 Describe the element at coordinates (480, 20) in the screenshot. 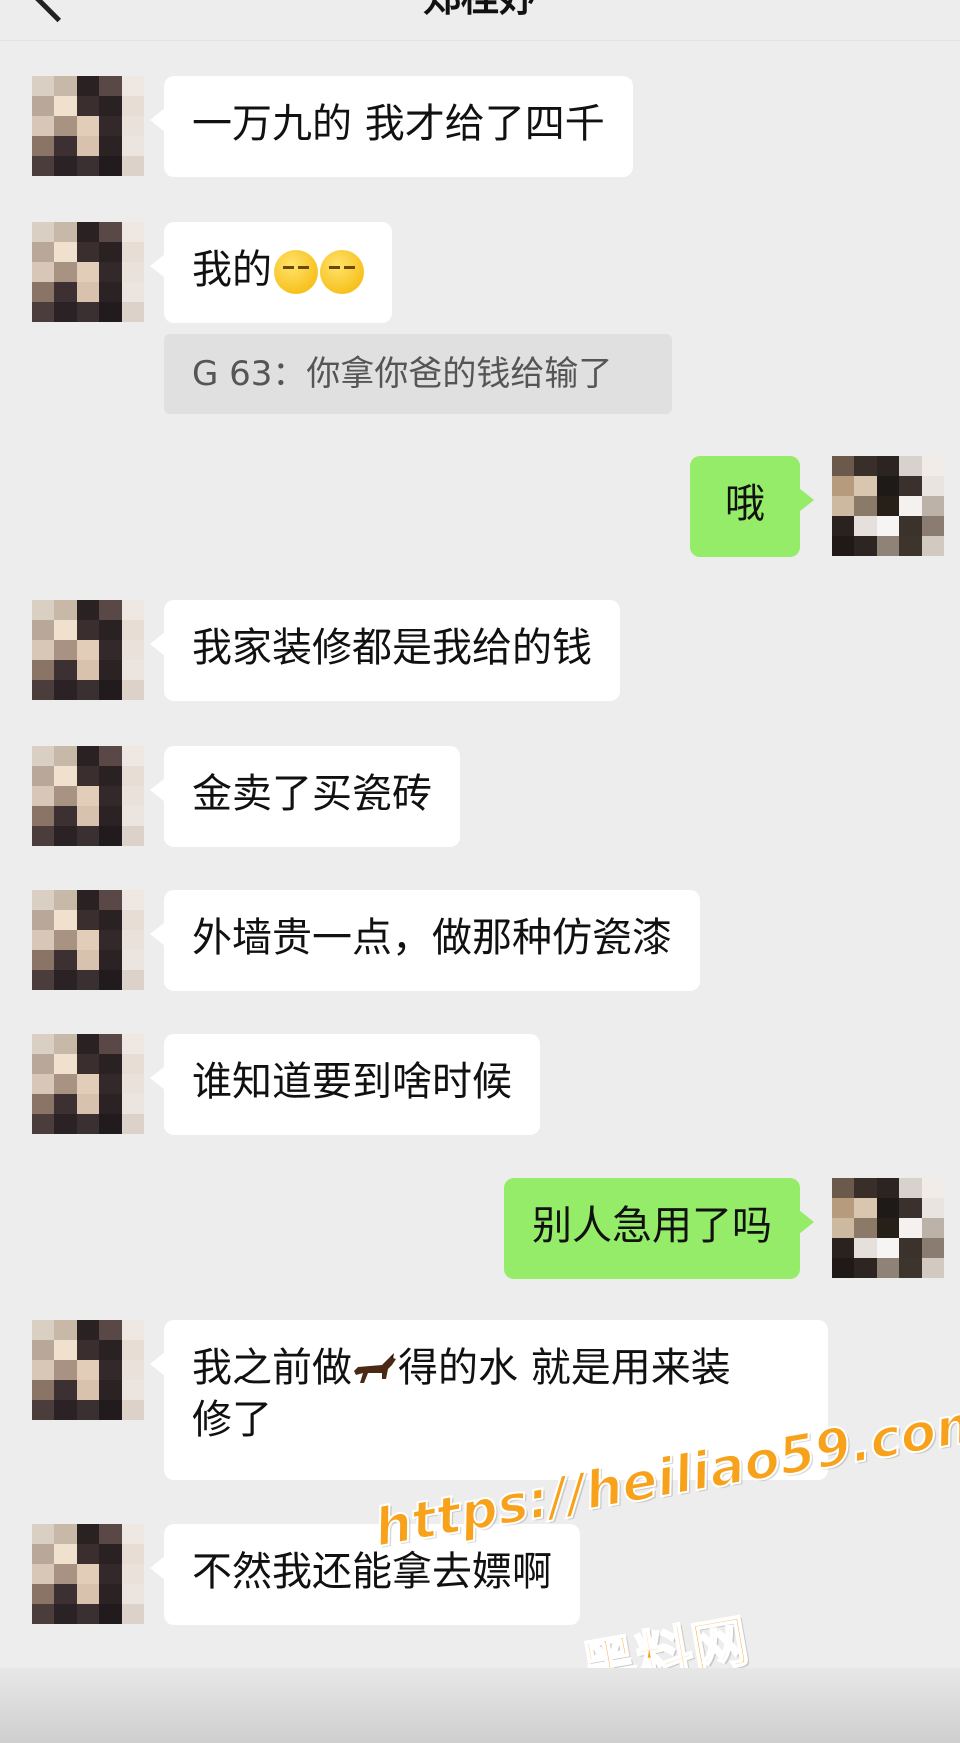

I see `chat-header: 郑桂妤` at that location.